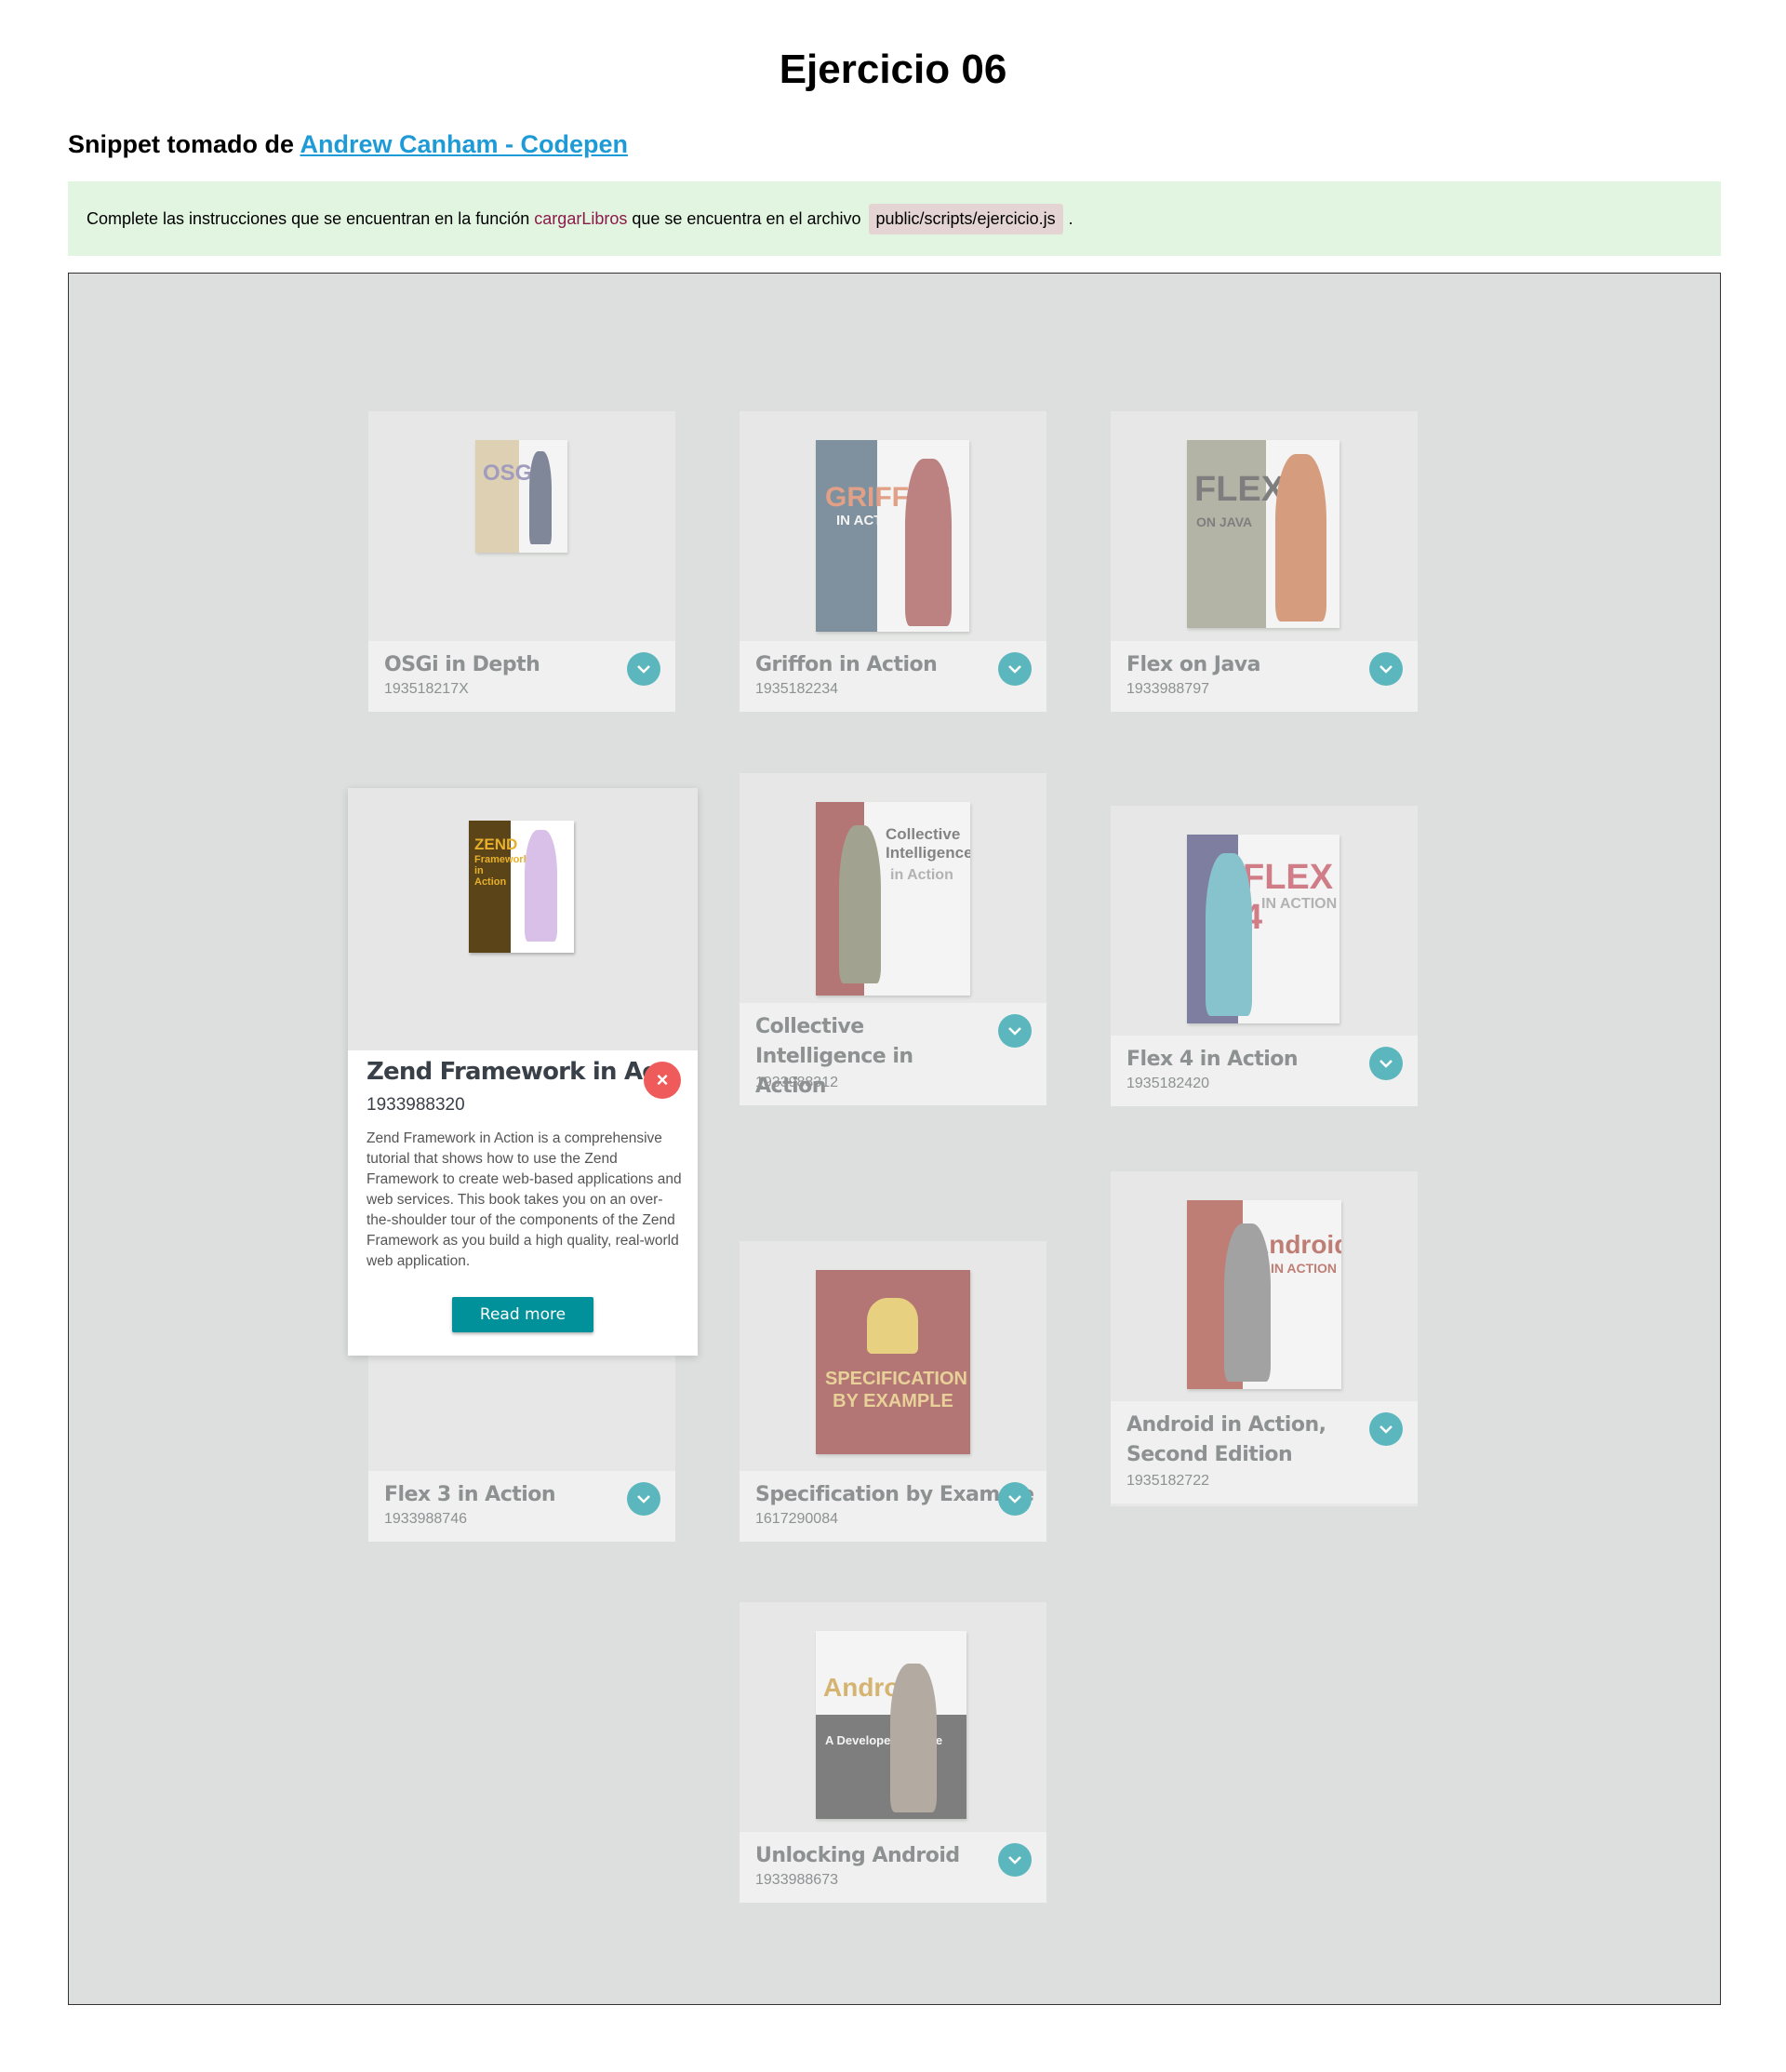  I want to click on book-title: Unlocking Android, so click(857, 1856).